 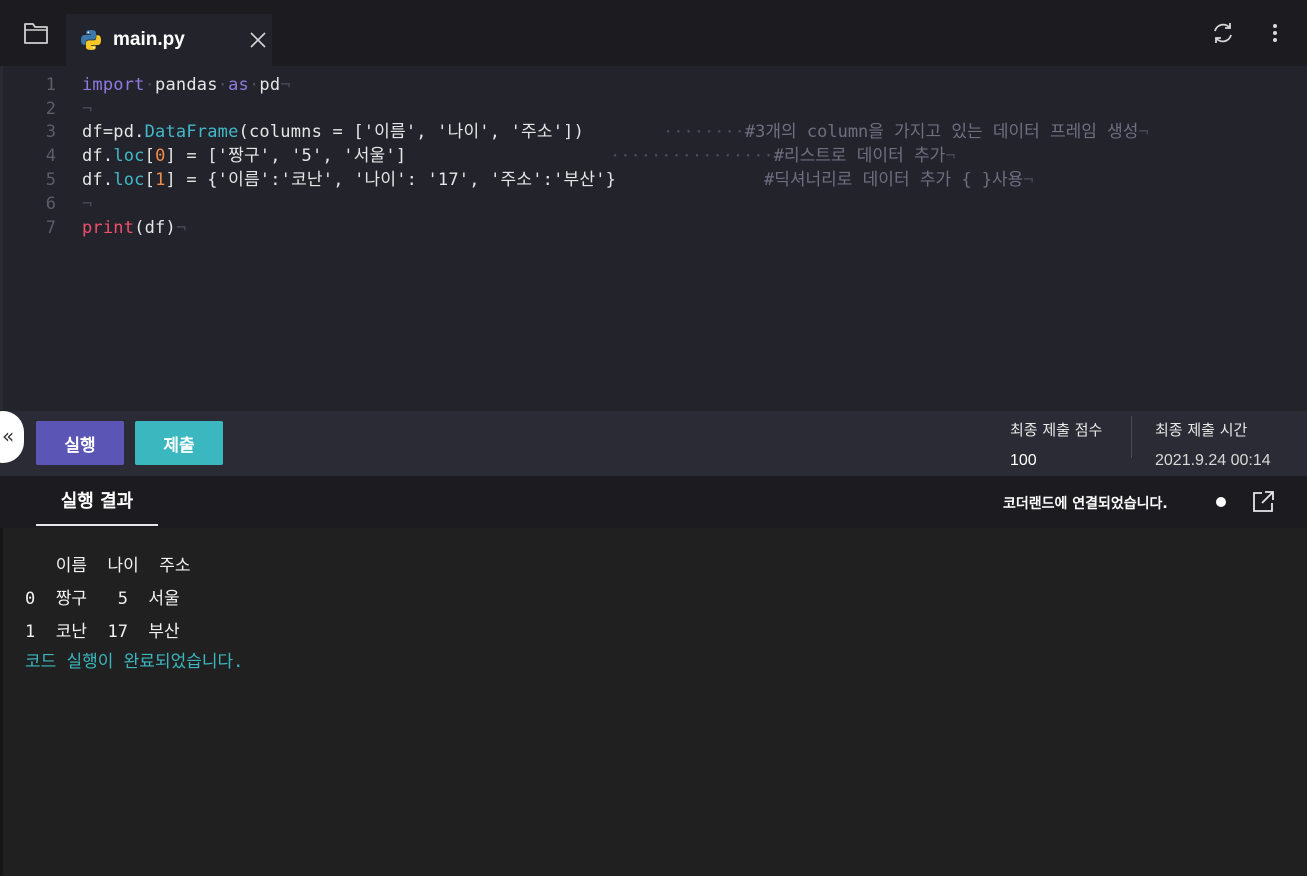 I want to click on final-score-label: 최종 제출 점수, so click(x=1056, y=430).